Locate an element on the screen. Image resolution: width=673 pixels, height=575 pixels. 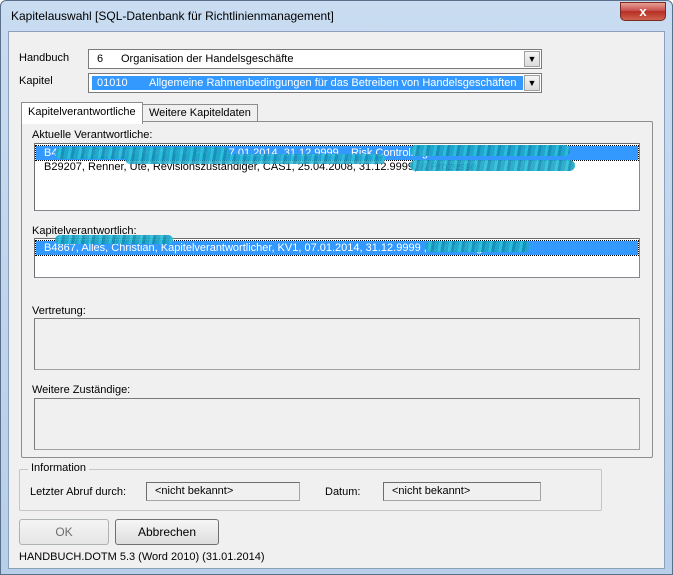
datum-value: <nicht bekannt> is located at coordinates (462, 491).